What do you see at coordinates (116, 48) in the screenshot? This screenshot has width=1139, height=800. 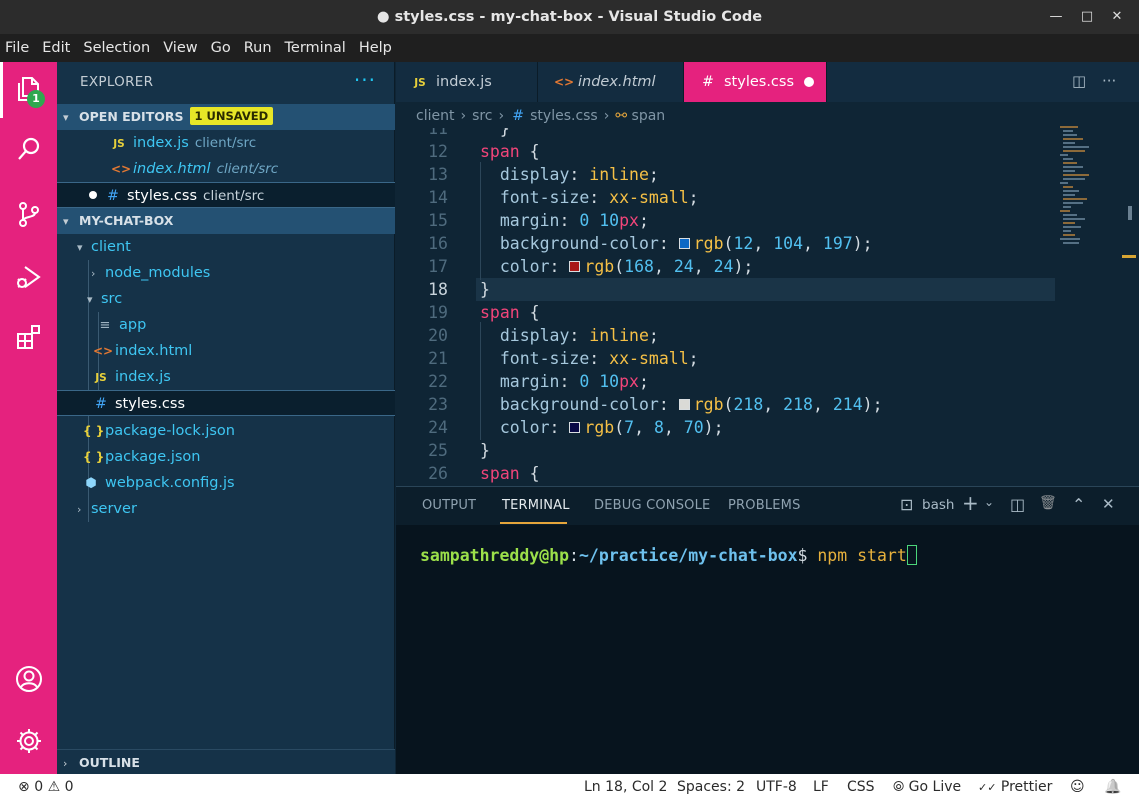 I see `menu-selection: Selection` at bounding box center [116, 48].